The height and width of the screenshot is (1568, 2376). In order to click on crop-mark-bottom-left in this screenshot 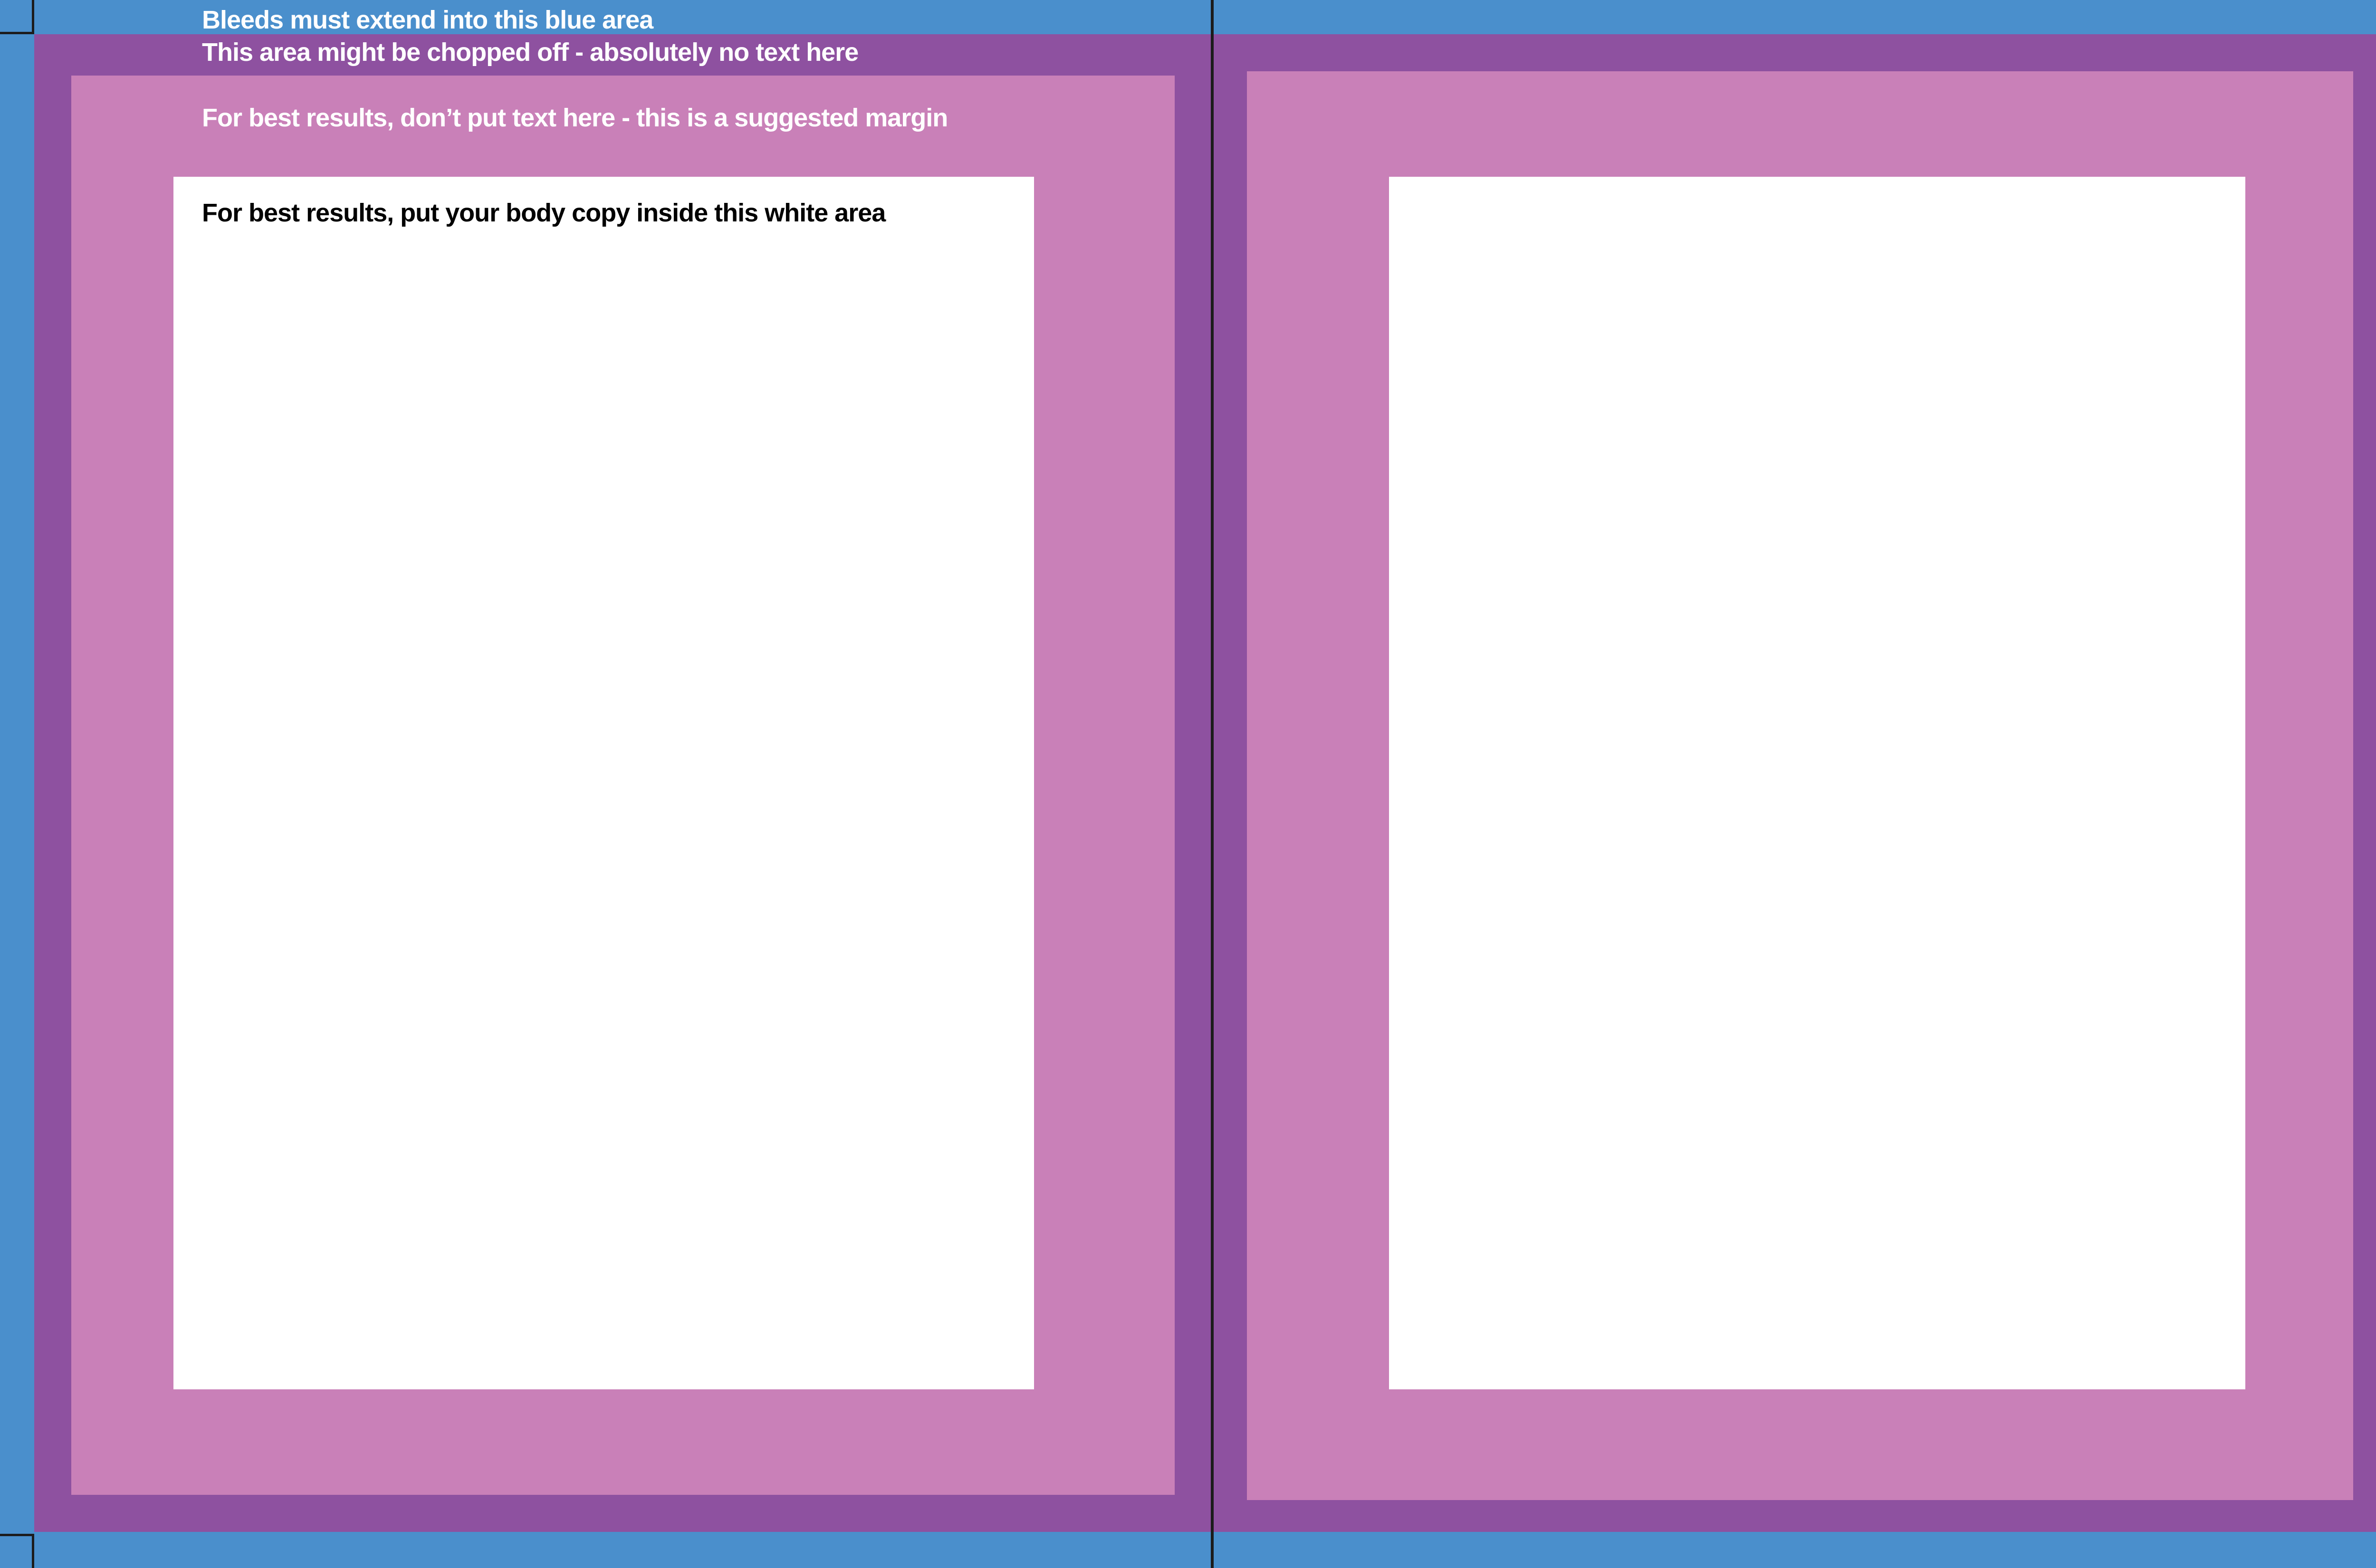, I will do `click(17, 1551)`.